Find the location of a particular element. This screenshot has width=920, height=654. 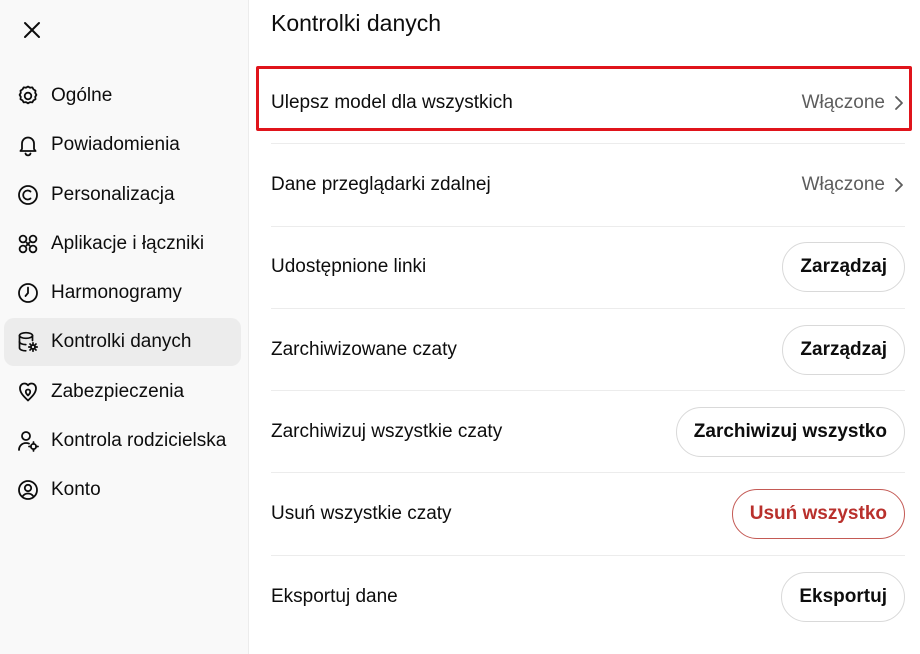

setting-label: Zarchiwizuj wszystkie czaty is located at coordinates (387, 431).